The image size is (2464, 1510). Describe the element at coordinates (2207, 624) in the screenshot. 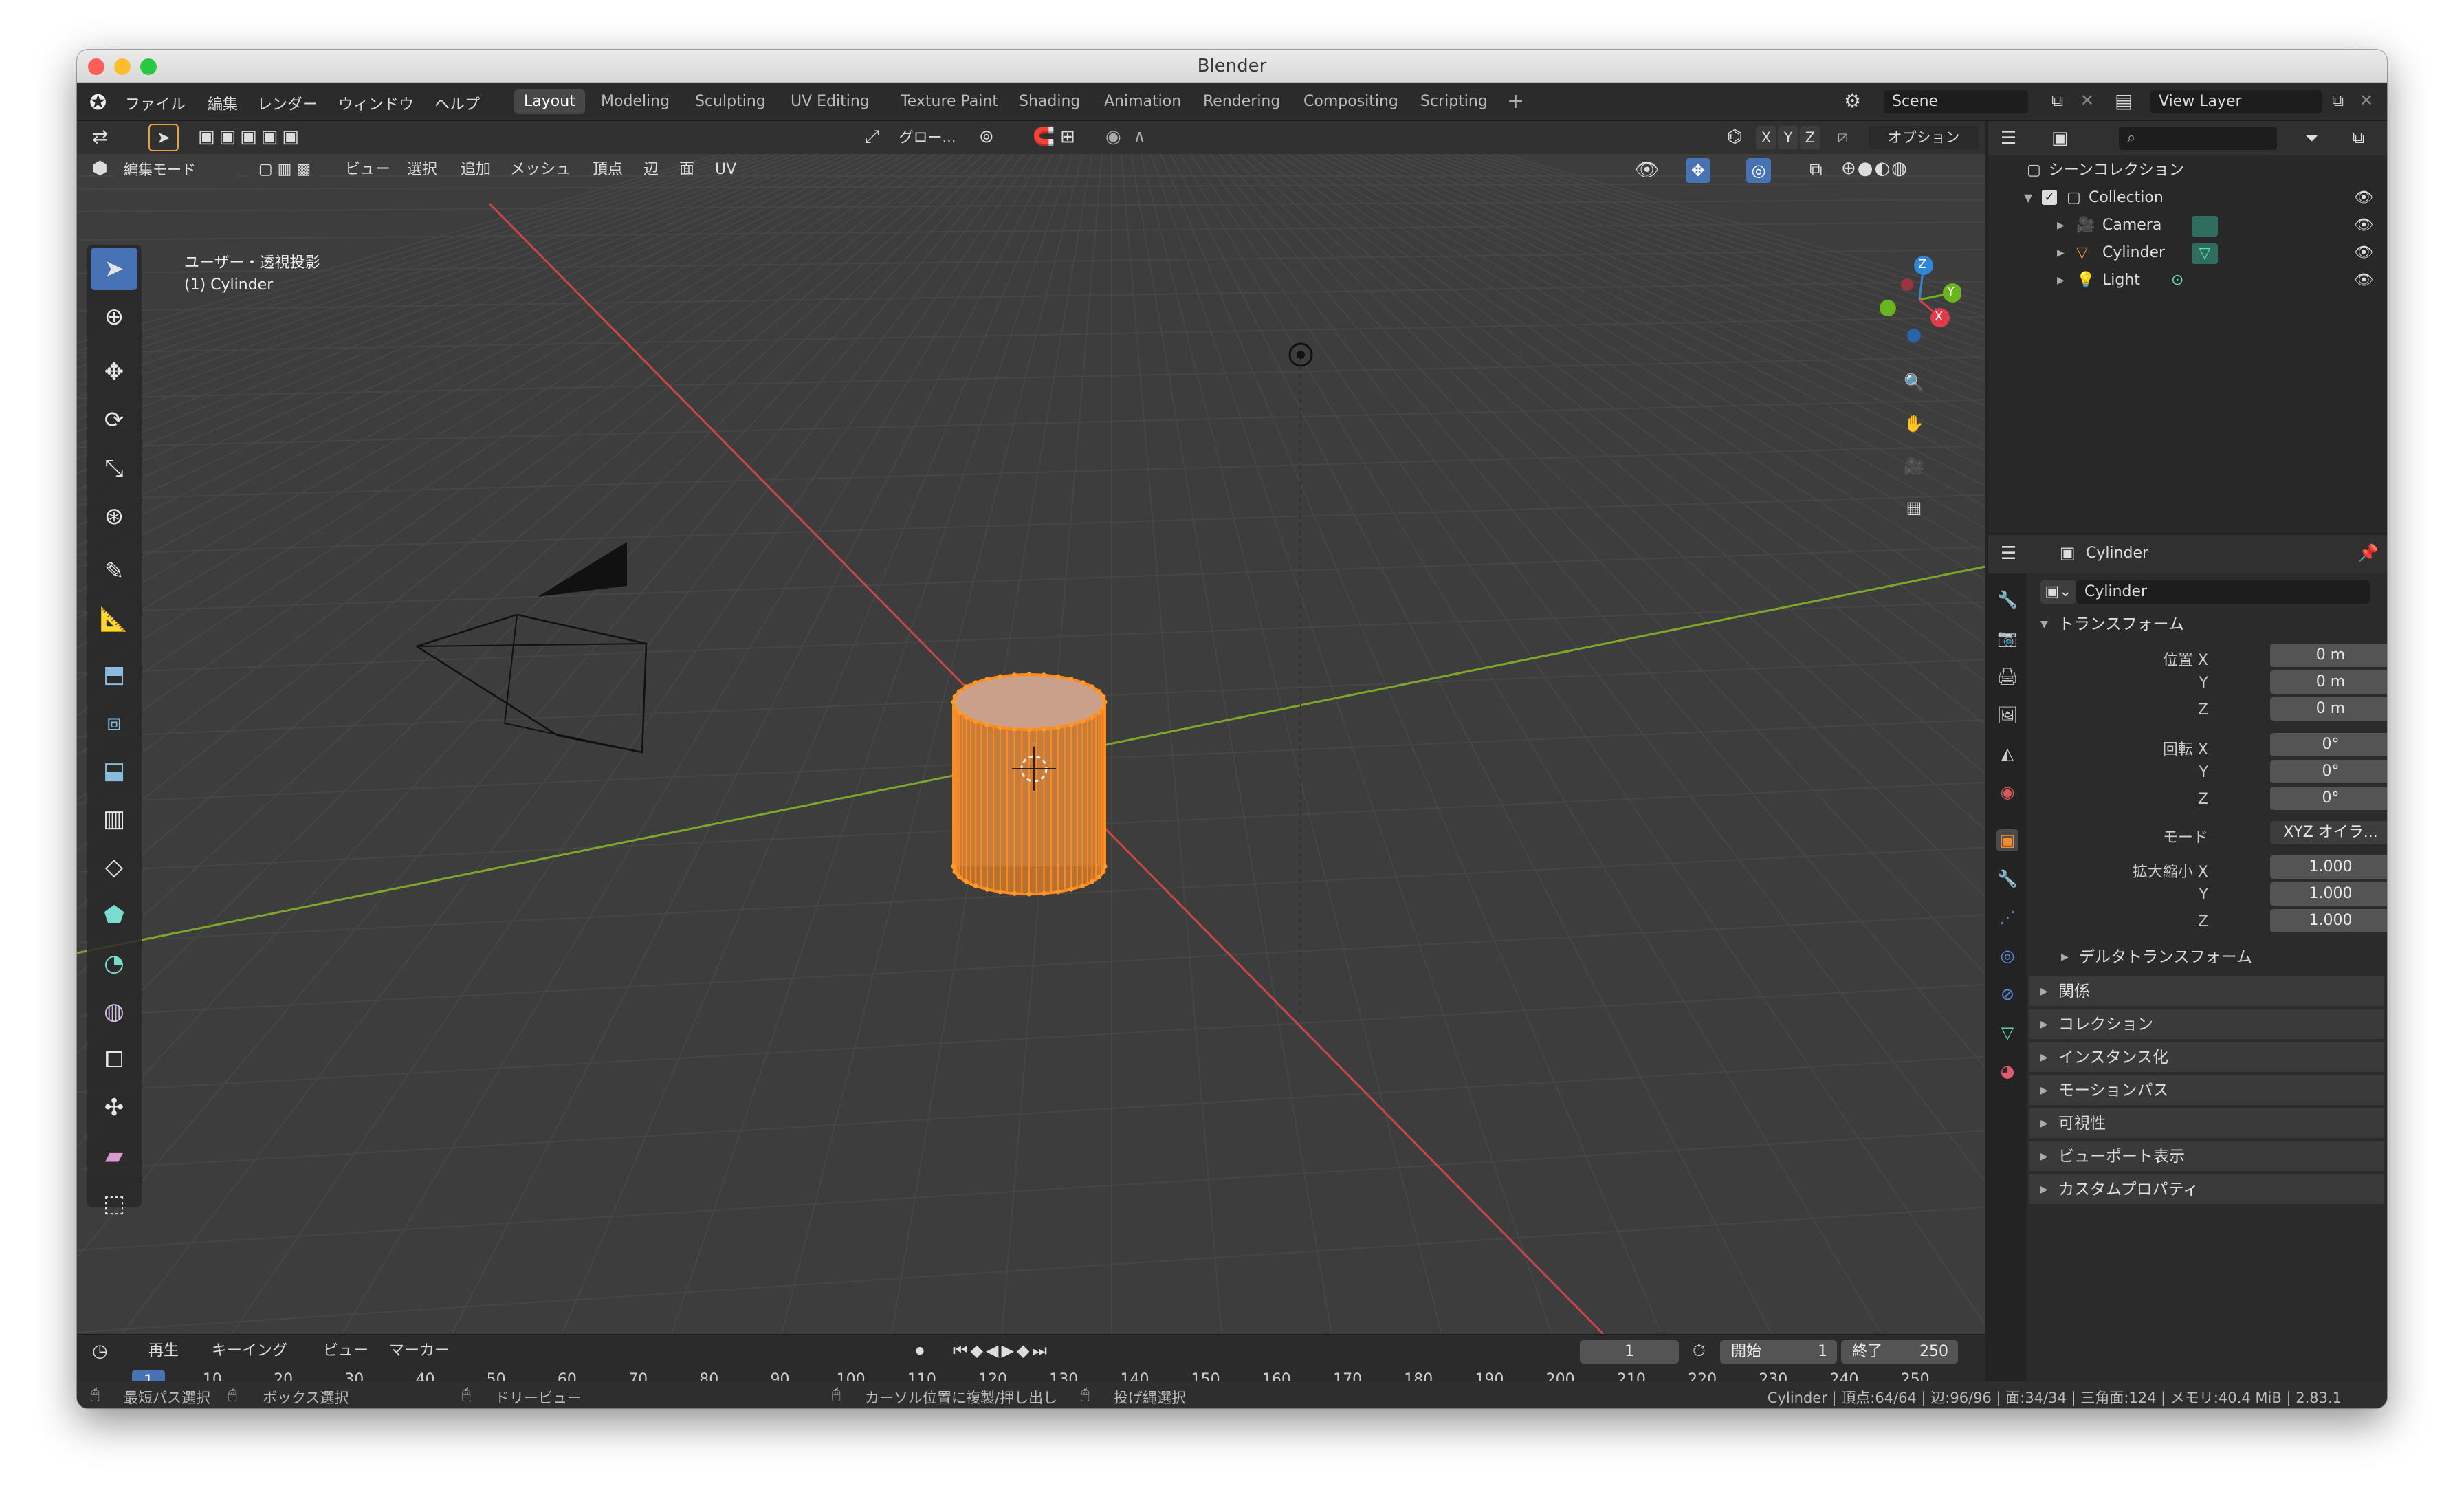

I see `transform-panel-header: ▼ トランスフォーム` at that location.